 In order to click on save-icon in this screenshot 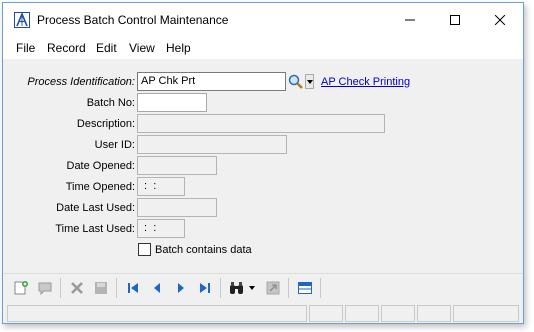, I will do `click(101, 288)`.